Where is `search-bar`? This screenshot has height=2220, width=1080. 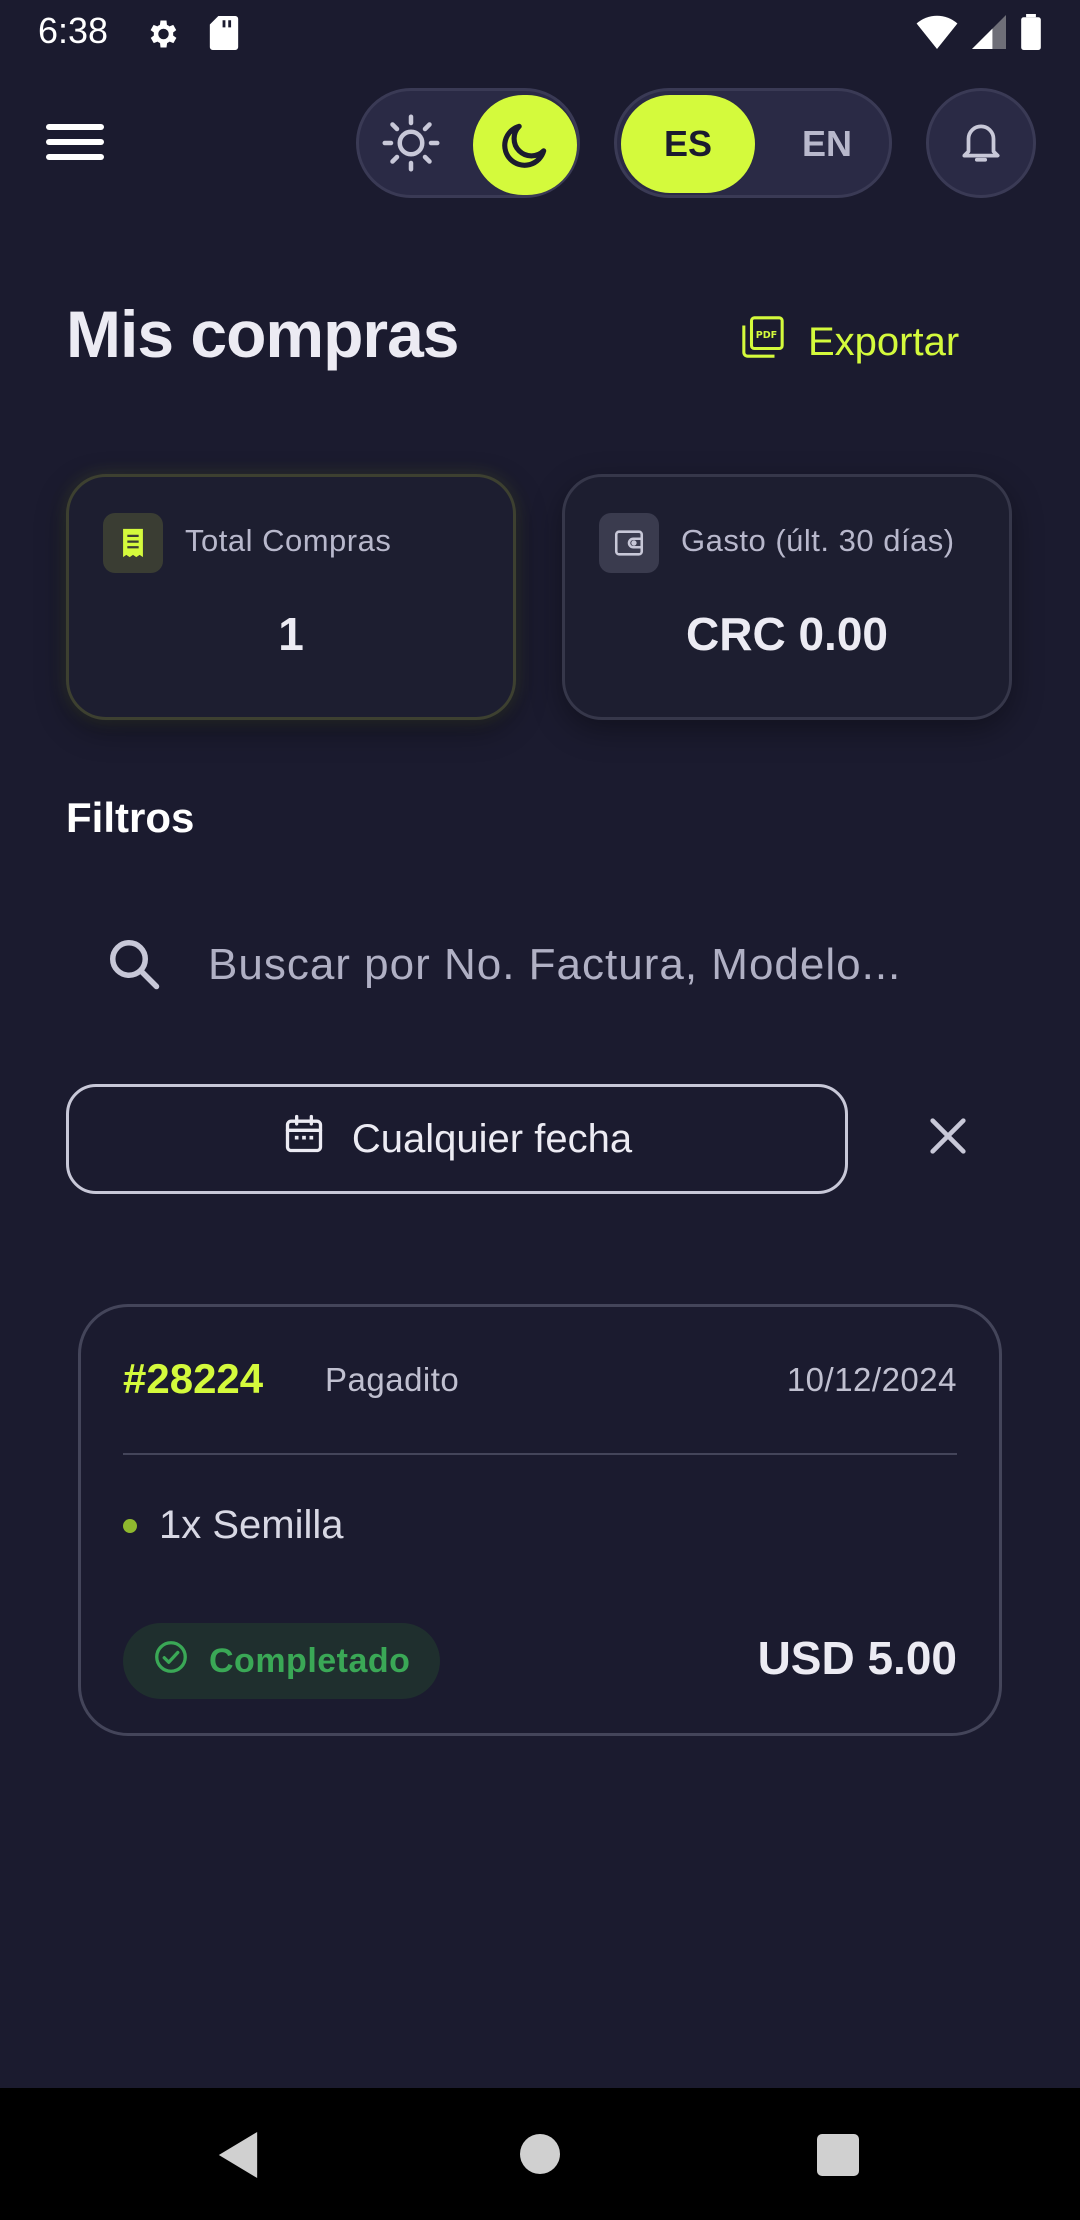 search-bar is located at coordinates (537, 965).